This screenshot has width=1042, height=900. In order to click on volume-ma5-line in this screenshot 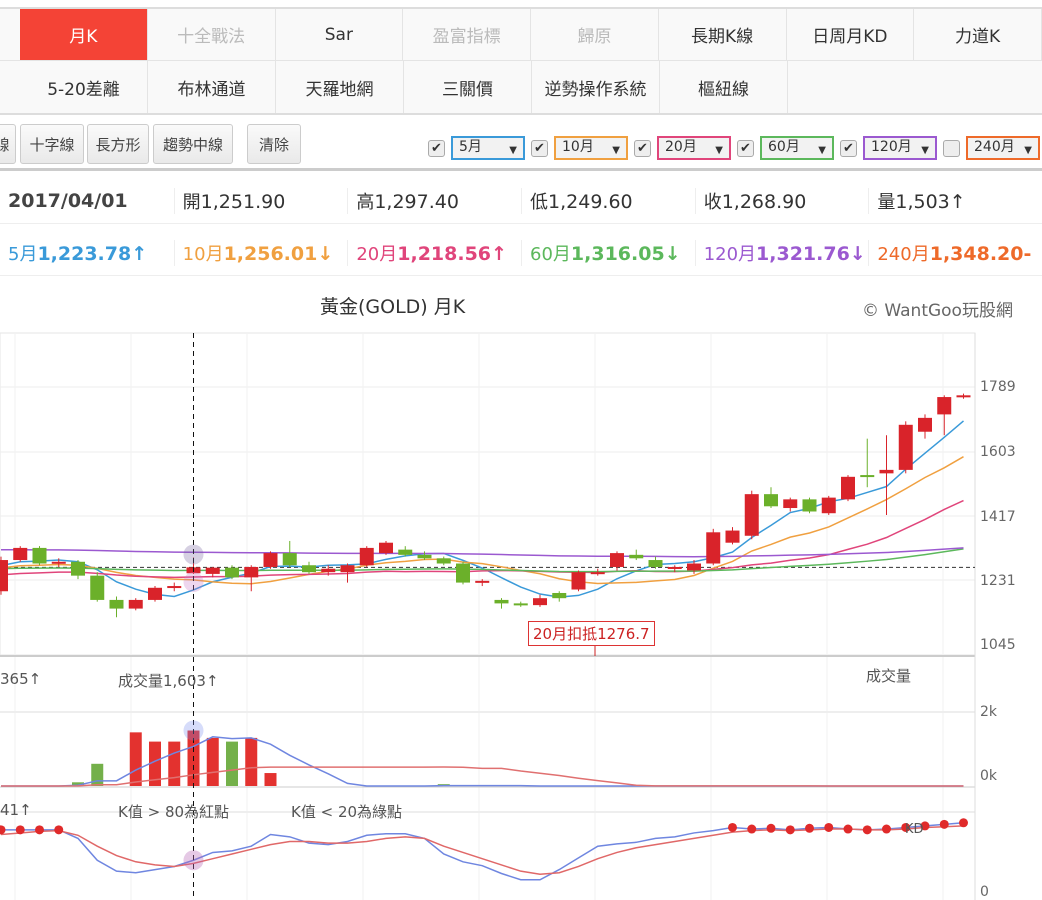, I will do `click(482, 761)`.